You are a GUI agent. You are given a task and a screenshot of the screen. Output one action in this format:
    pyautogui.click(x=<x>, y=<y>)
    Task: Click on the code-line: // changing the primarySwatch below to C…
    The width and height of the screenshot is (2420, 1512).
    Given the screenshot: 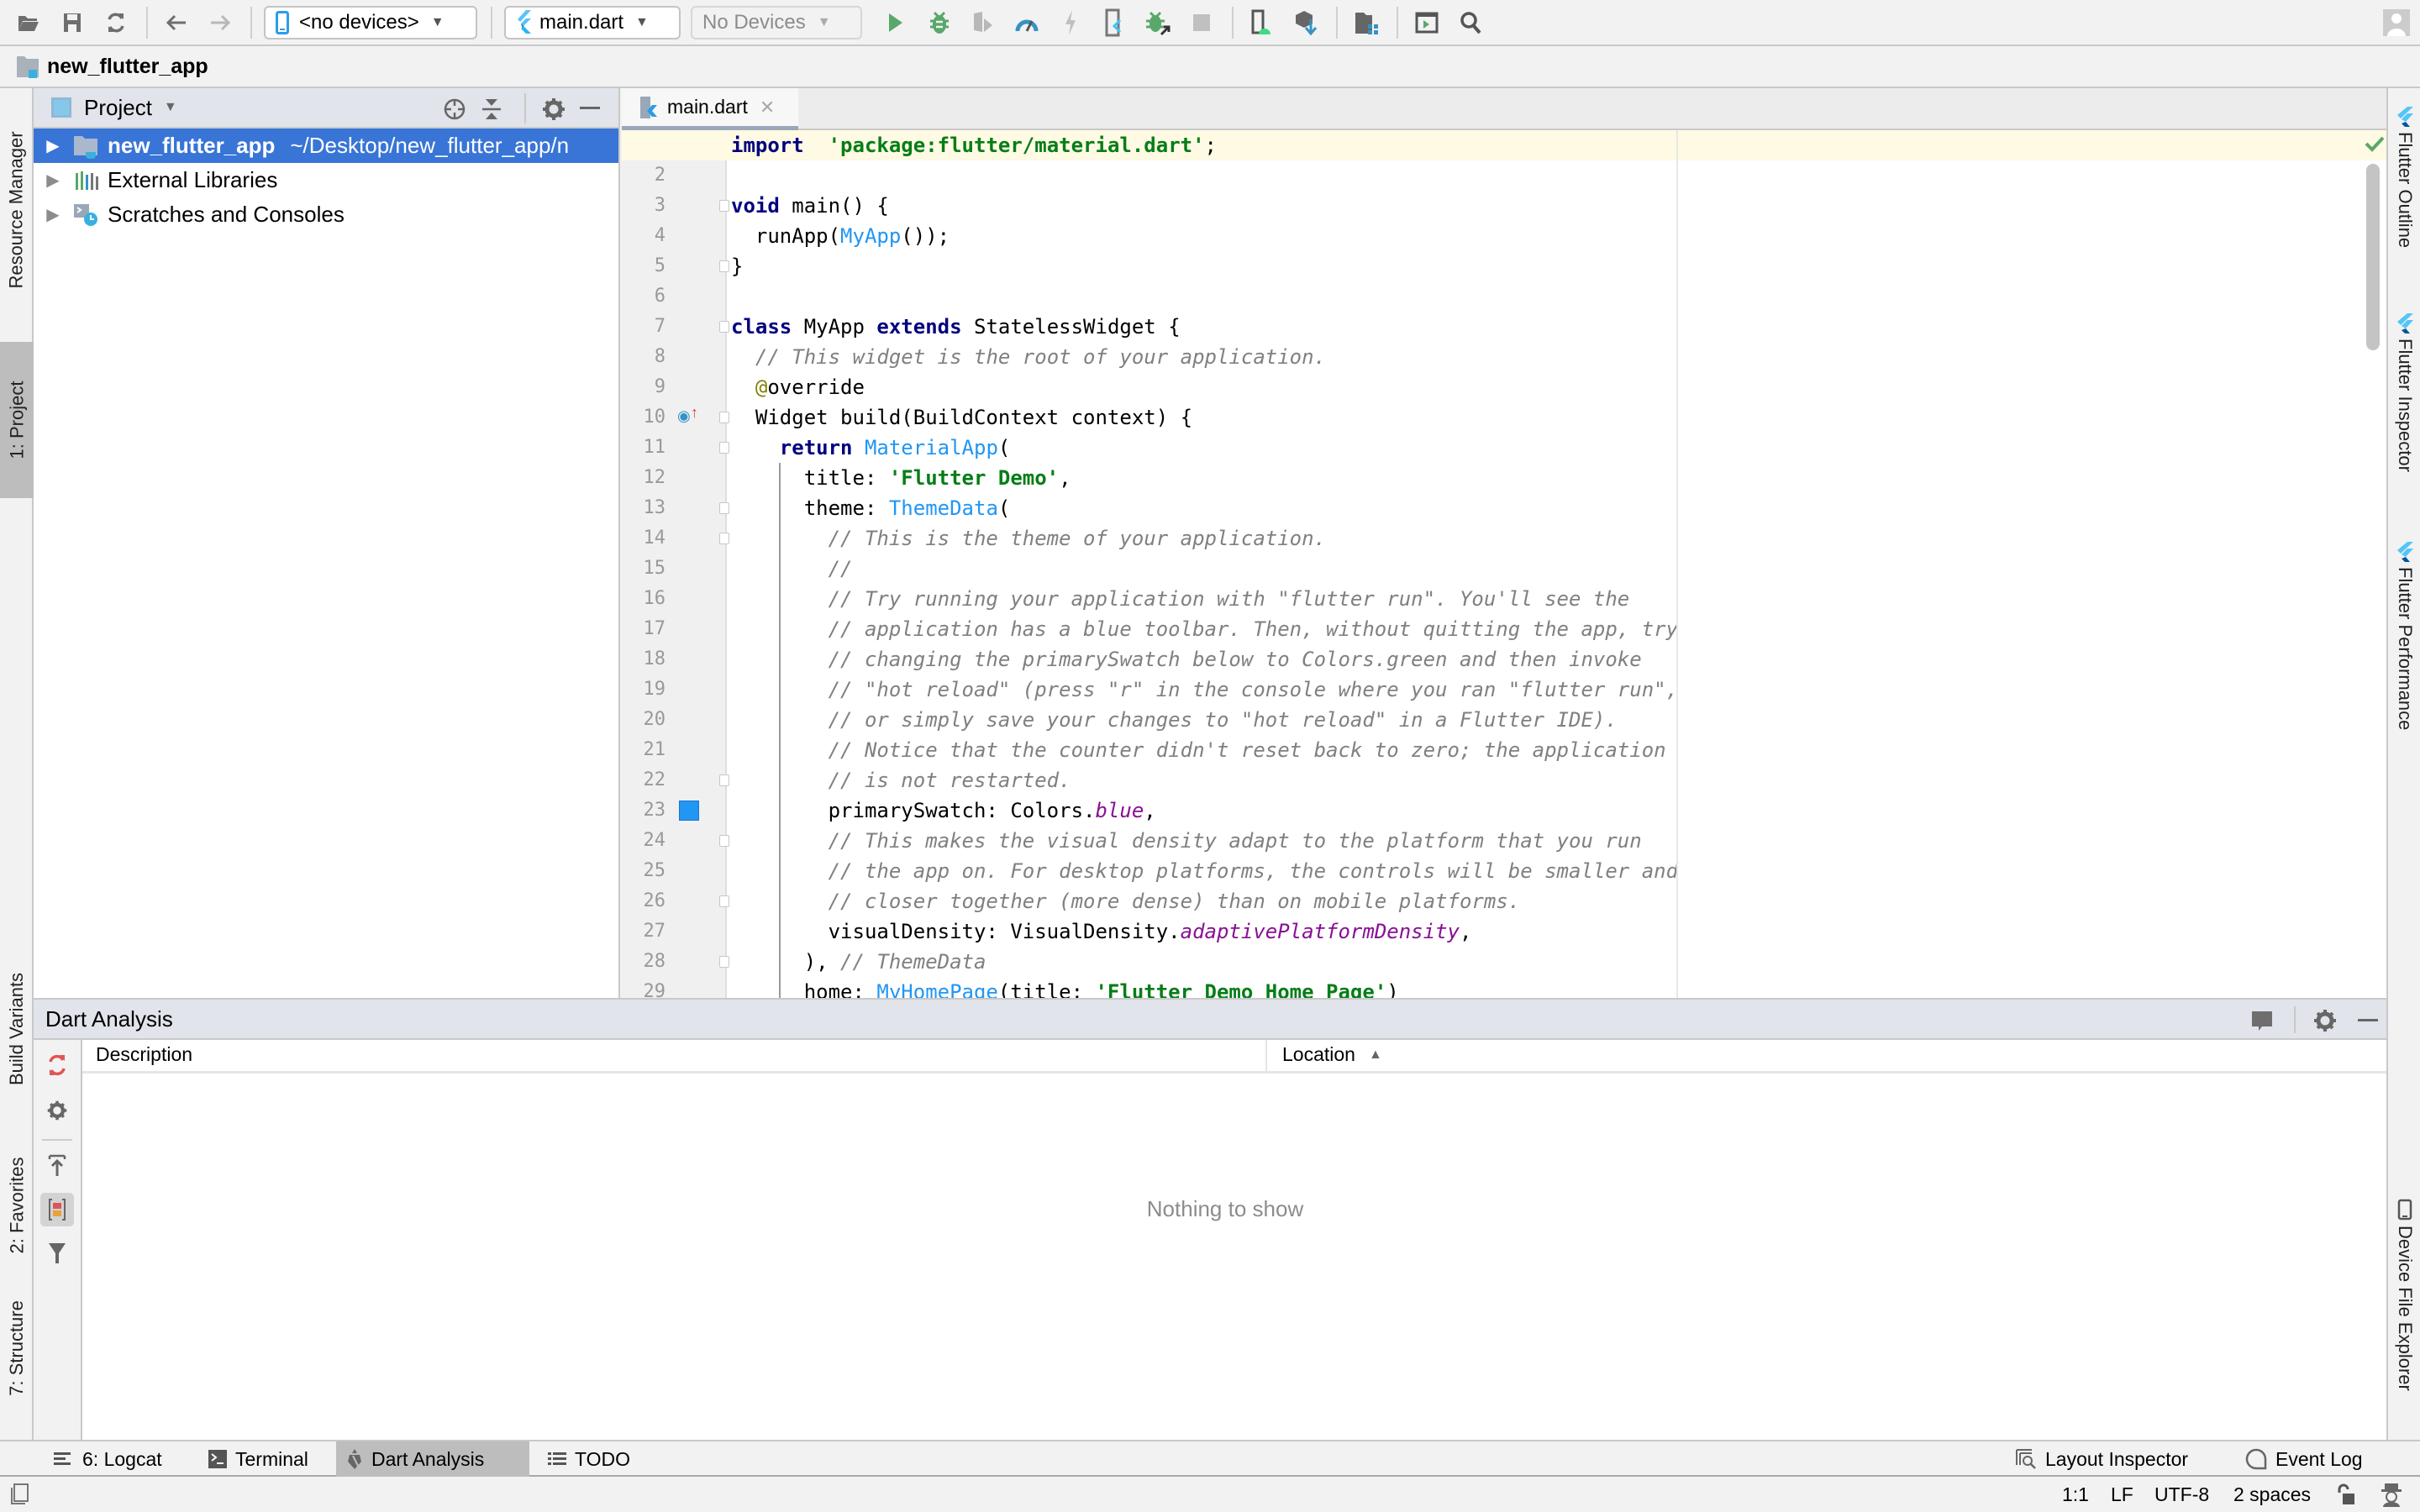 What is the action you would take?
    pyautogui.click(x=1186, y=659)
    